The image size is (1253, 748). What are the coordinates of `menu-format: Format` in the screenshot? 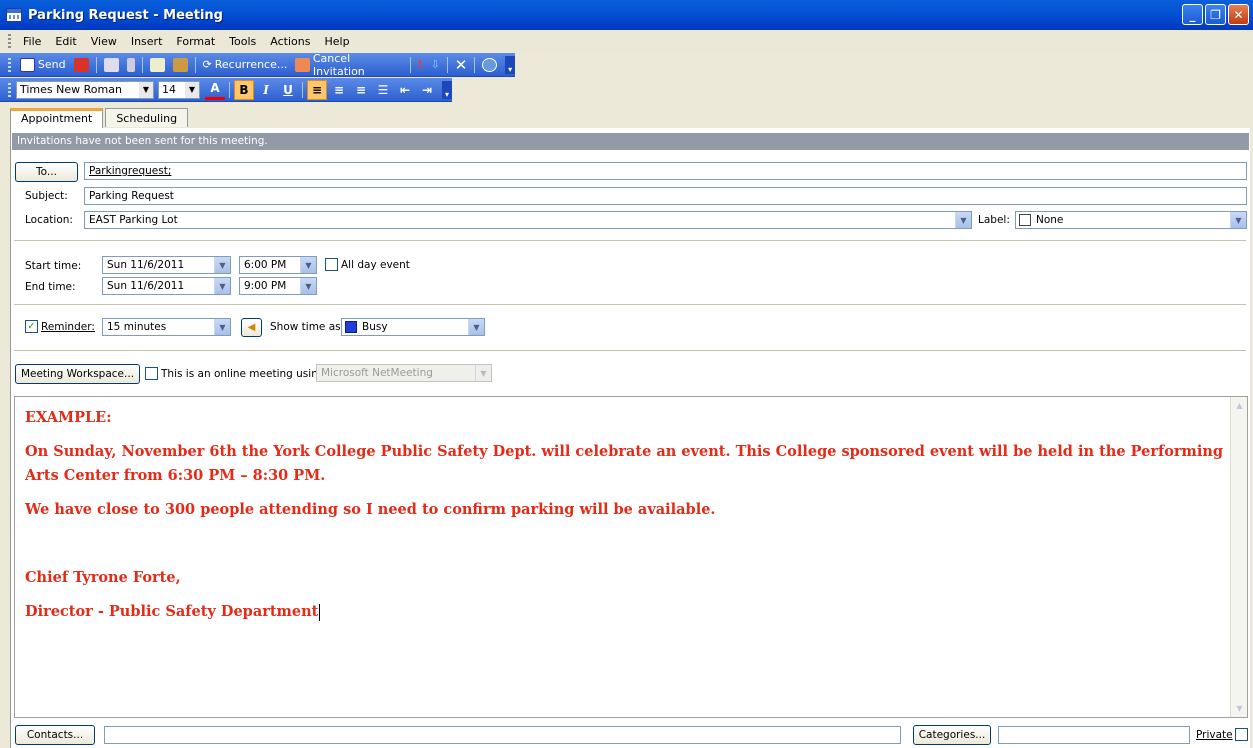 It's located at (195, 41).